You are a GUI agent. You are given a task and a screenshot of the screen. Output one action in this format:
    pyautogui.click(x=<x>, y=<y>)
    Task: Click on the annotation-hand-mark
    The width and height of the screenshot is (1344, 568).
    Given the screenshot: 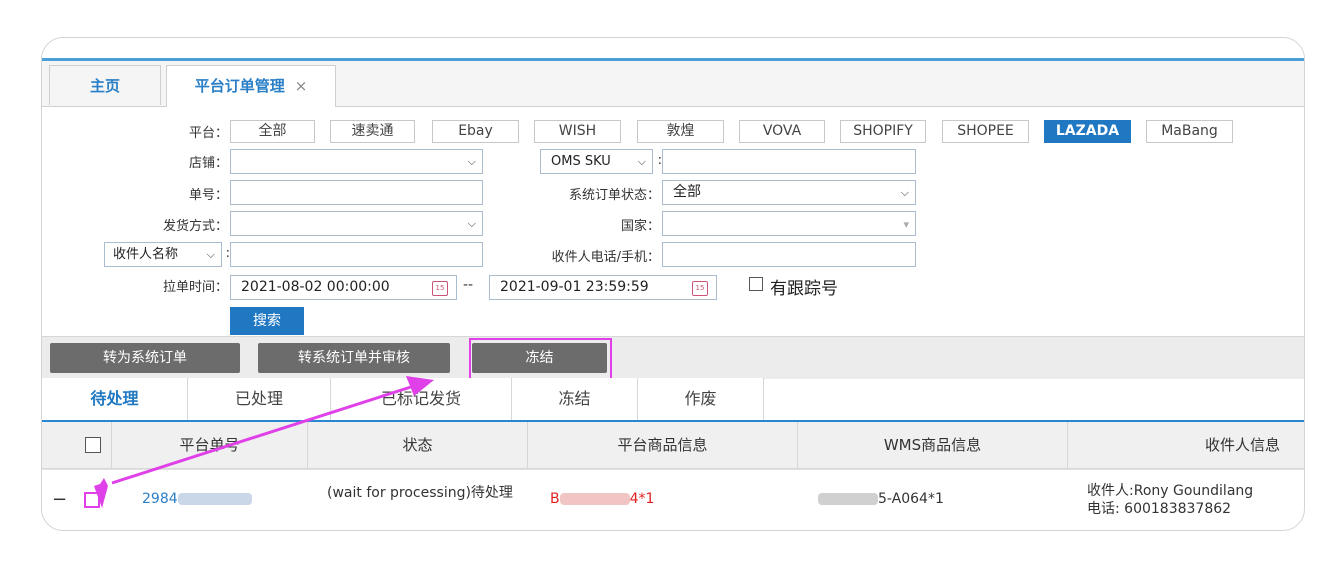 What is the action you would take?
    pyautogui.click(x=101, y=493)
    